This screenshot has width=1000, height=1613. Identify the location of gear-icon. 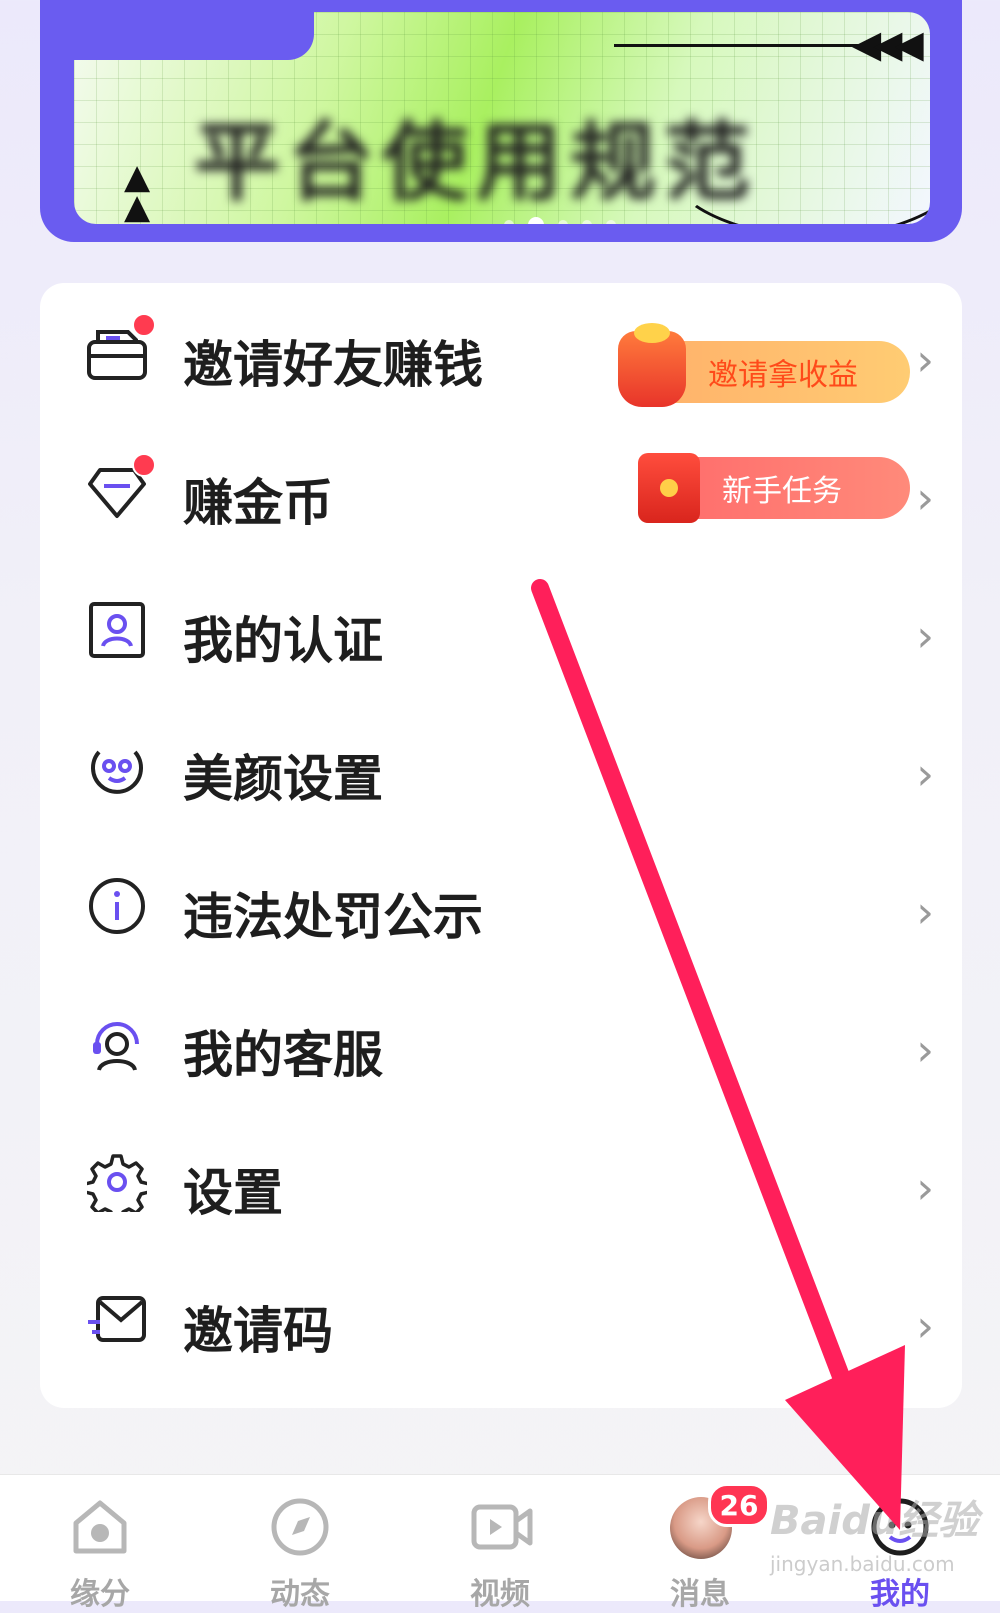
(117, 1182).